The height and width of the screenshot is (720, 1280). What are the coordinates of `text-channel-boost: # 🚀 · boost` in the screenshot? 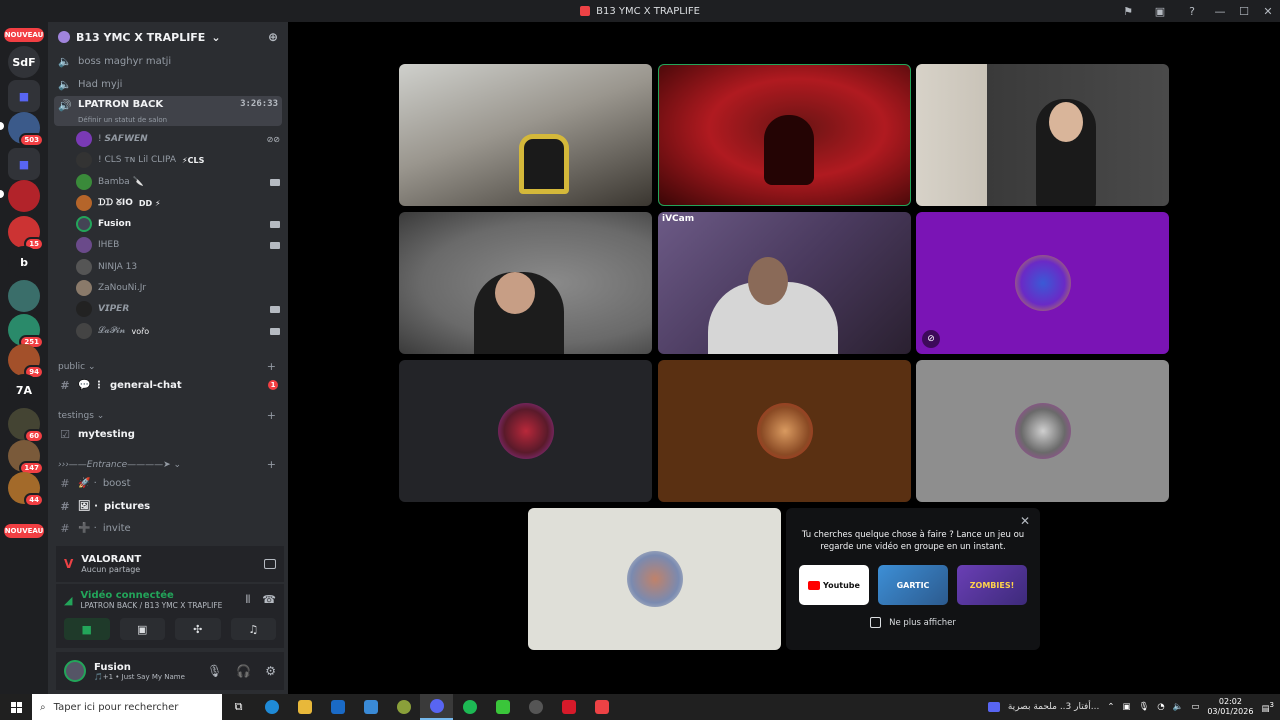 It's located at (168, 483).